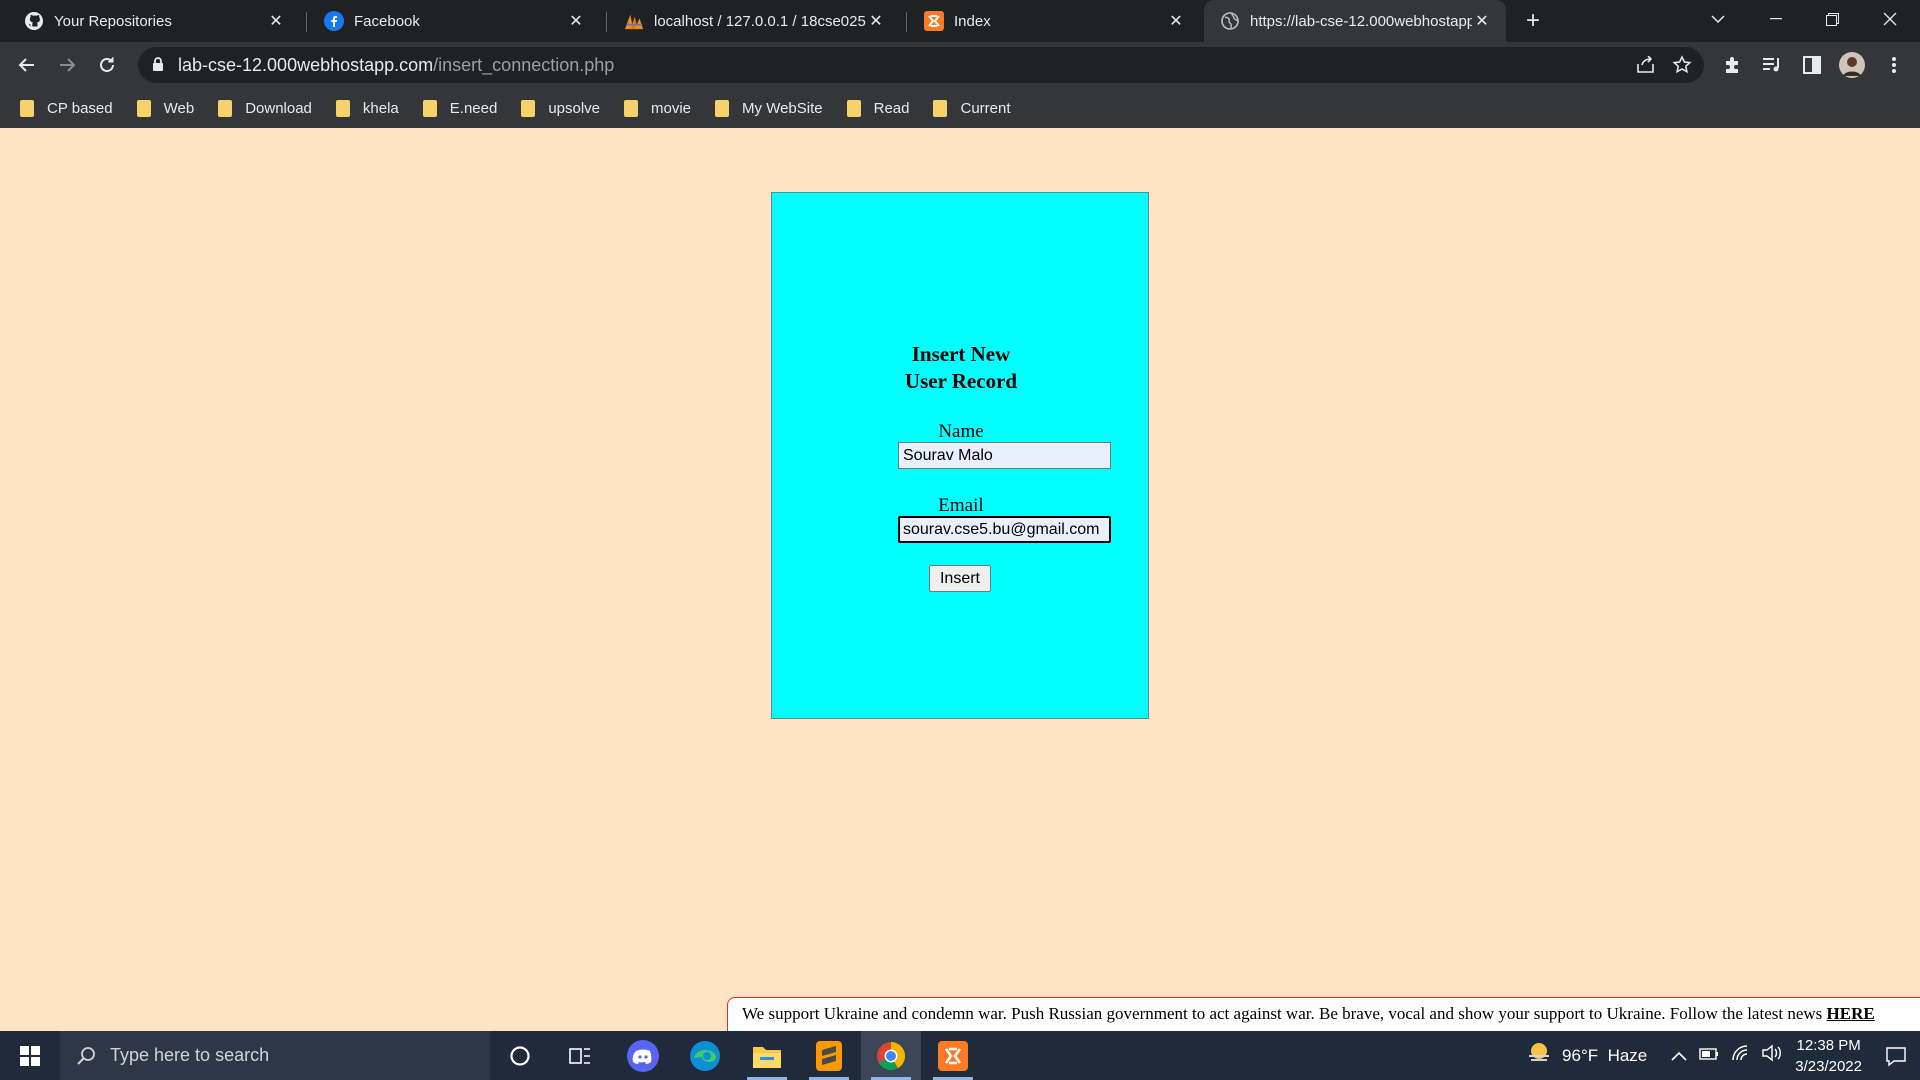 The width and height of the screenshot is (1920, 1080). What do you see at coordinates (1772, 1055) in the screenshot?
I see `volume-icon` at bounding box center [1772, 1055].